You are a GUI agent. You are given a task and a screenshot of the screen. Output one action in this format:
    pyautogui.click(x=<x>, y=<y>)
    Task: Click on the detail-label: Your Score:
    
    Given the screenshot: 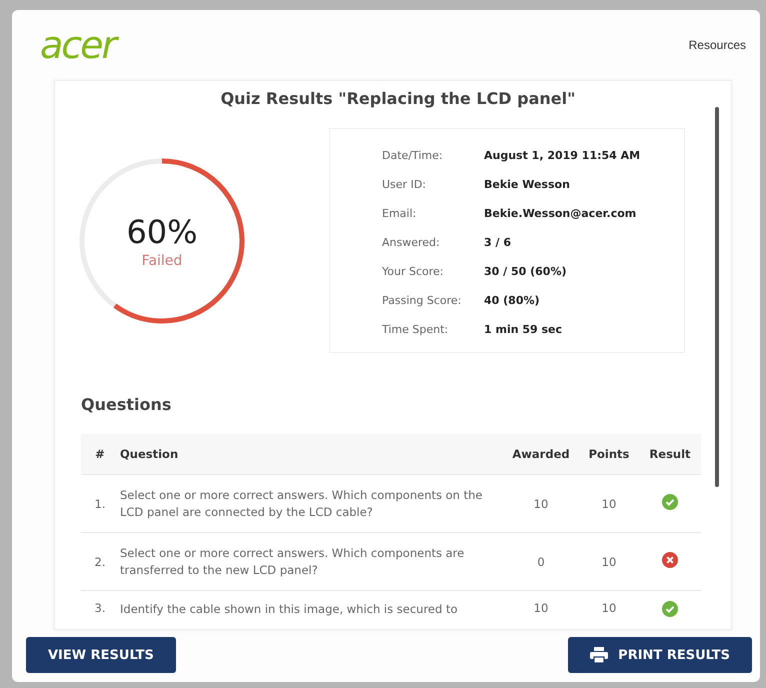 What is the action you would take?
    pyautogui.click(x=413, y=271)
    